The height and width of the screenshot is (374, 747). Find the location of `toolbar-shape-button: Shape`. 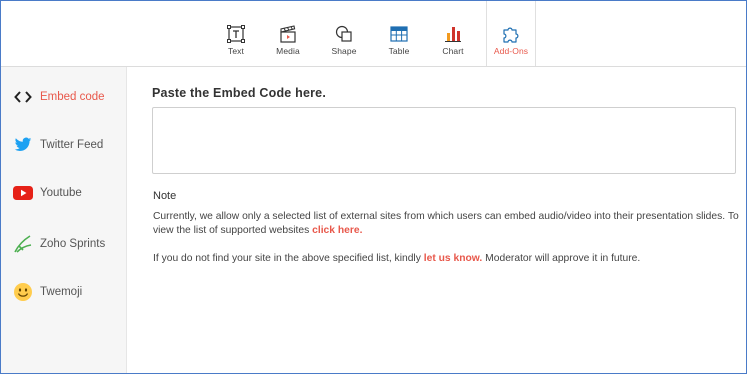

toolbar-shape-button: Shape is located at coordinates (344, 33).